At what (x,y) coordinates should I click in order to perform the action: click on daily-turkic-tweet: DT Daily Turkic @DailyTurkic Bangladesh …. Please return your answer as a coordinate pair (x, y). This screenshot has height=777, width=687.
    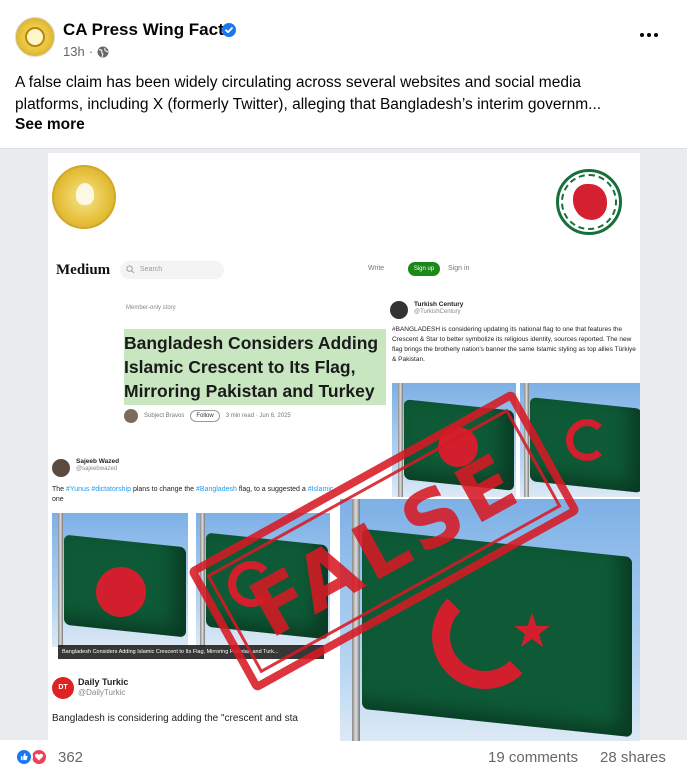
    Looking at the image, I should click on (194, 706).